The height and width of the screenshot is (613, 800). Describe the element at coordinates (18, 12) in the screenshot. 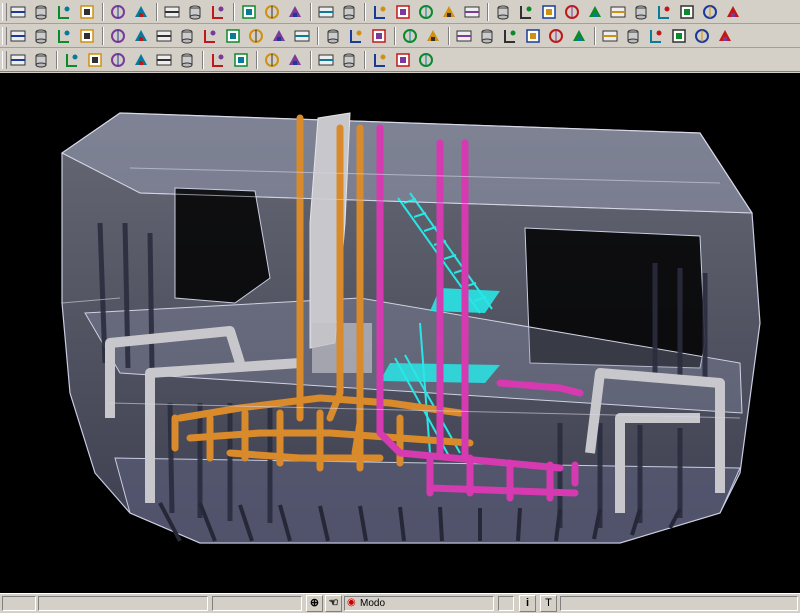

I see `select-icon` at that location.